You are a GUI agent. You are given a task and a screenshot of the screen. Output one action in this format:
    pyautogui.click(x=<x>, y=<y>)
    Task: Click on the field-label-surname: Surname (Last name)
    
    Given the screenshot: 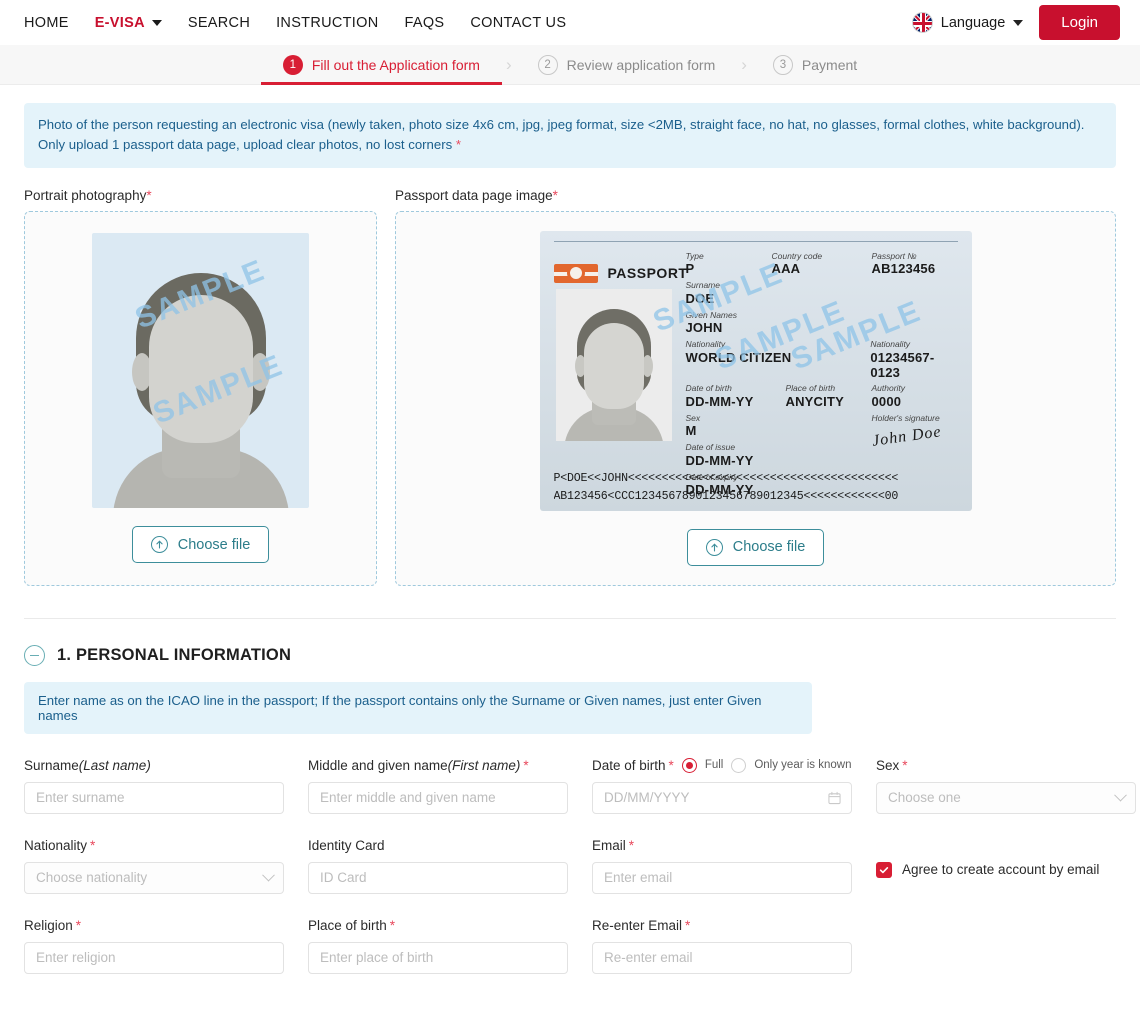 What is the action you would take?
    pyautogui.click(x=154, y=765)
    